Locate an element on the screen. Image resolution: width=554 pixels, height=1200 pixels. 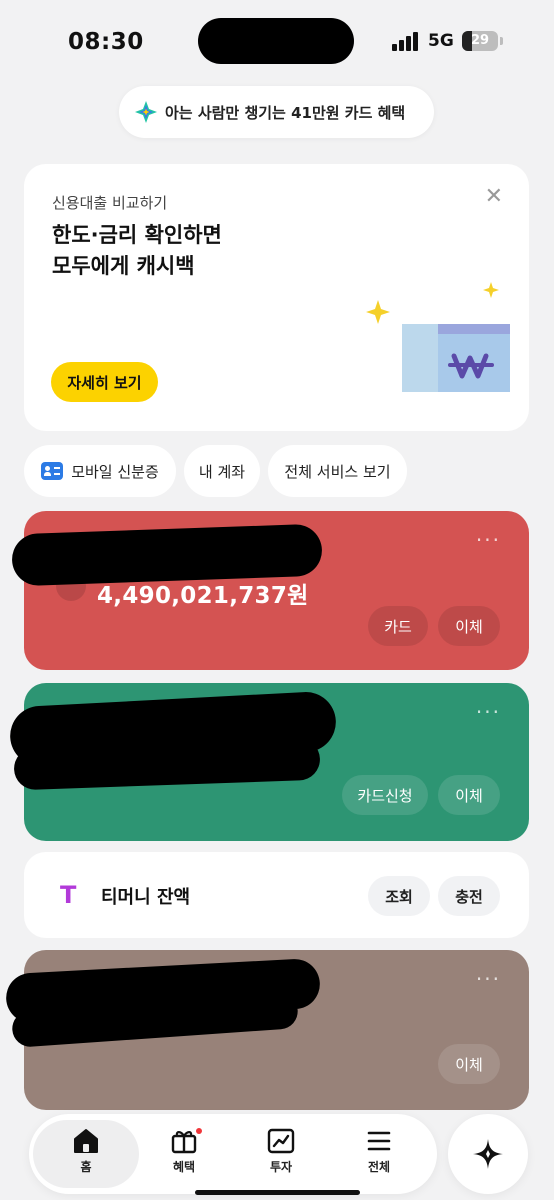
home-icon is located at coordinates (86, 1141).